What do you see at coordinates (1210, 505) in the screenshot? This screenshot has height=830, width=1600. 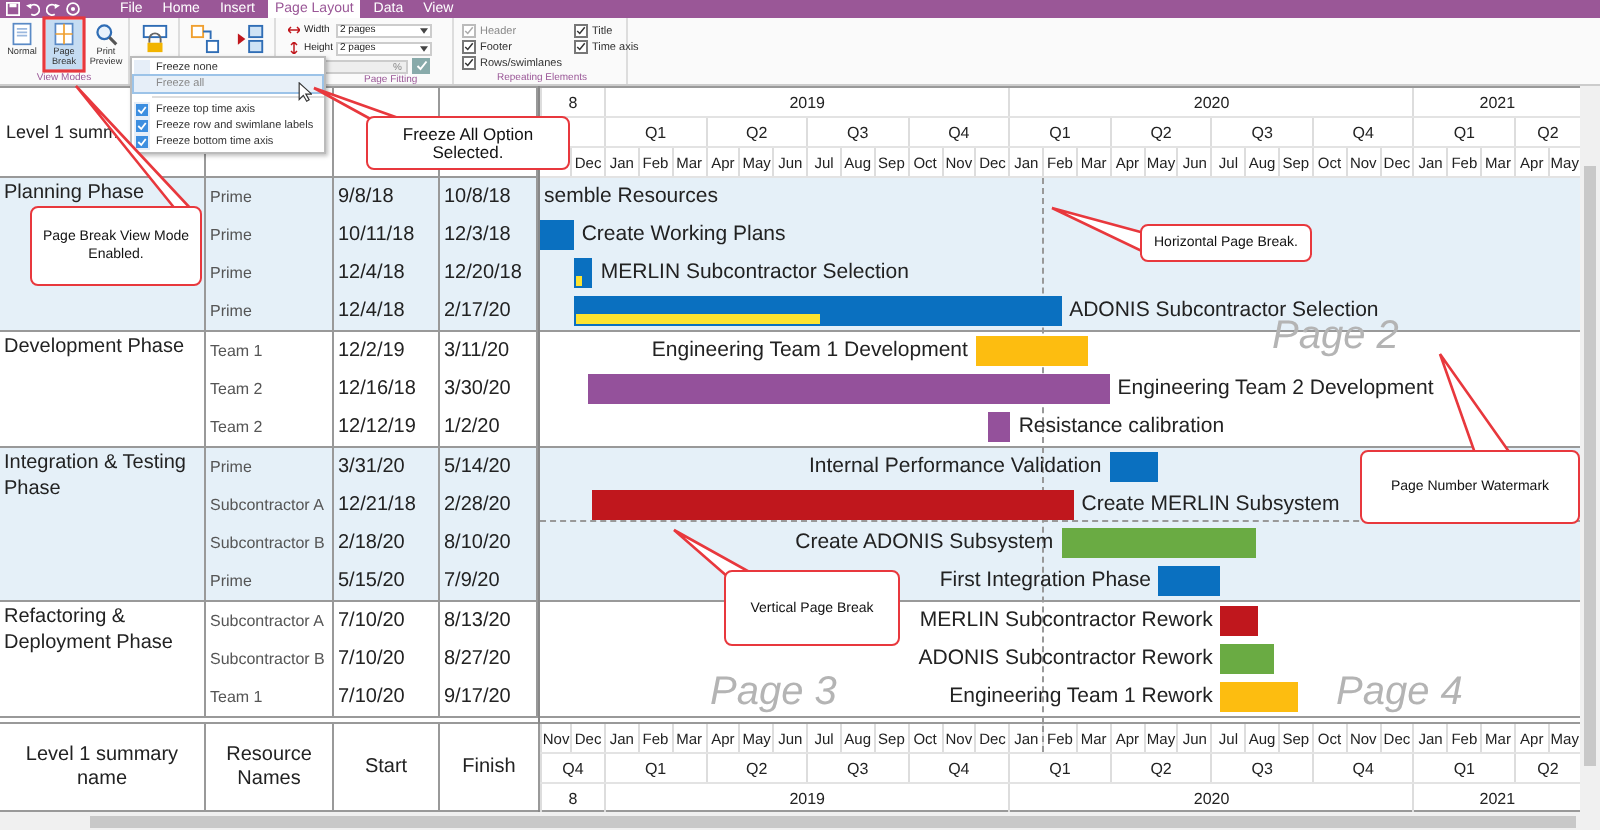 I see `task-label: Create MERLIN Subsystem` at bounding box center [1210, 505].